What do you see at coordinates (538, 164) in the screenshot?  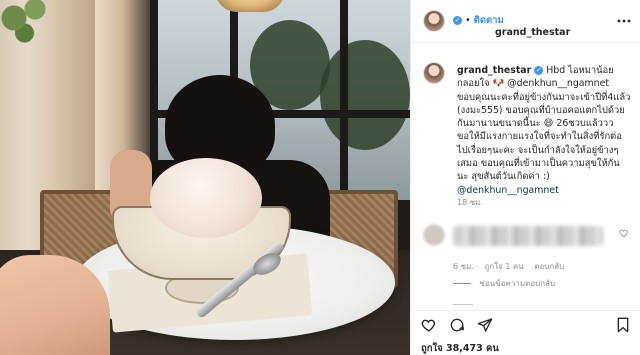 I see `caption-line: เสมอ ขอบคุณที่เข้ามาเป็นความสุขให้กัน` at bounding box center [538, 164].